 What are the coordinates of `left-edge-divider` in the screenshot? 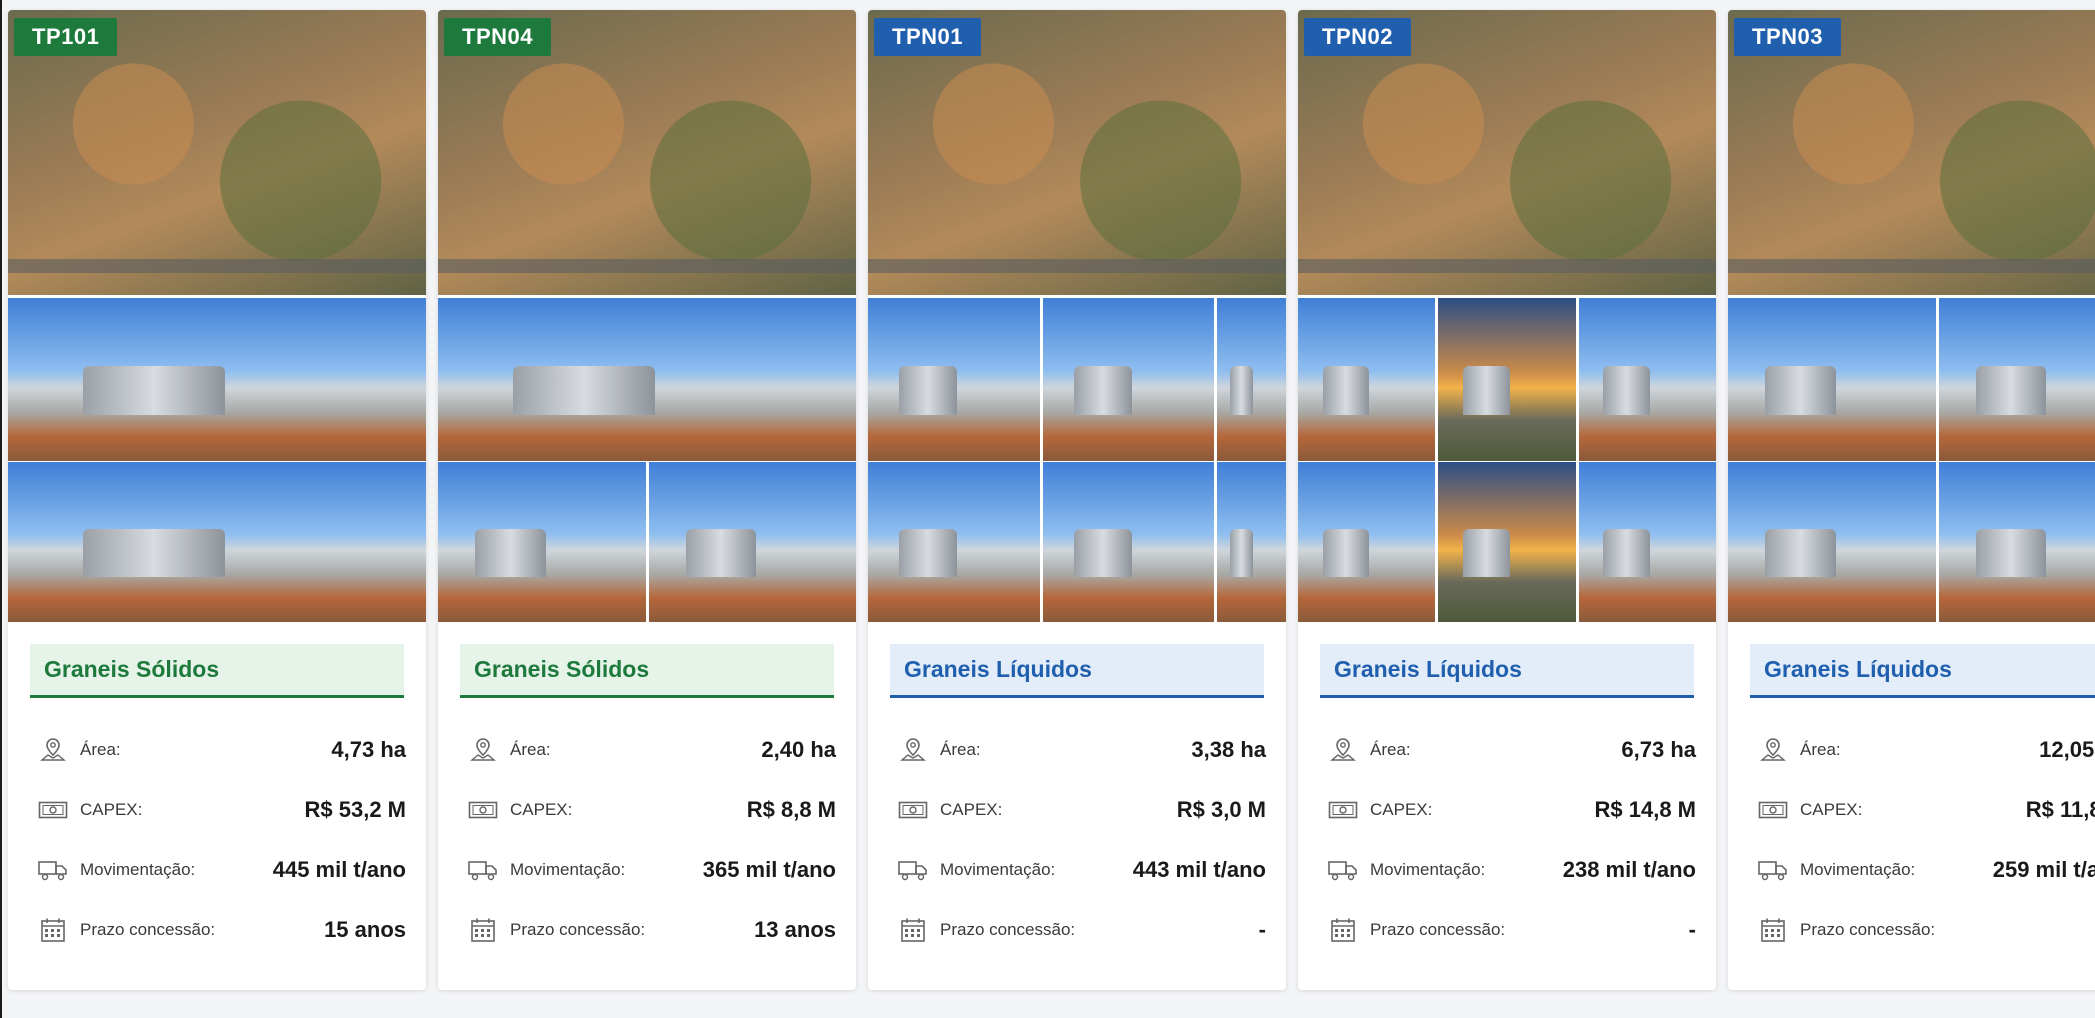 It's located at (1, 509).